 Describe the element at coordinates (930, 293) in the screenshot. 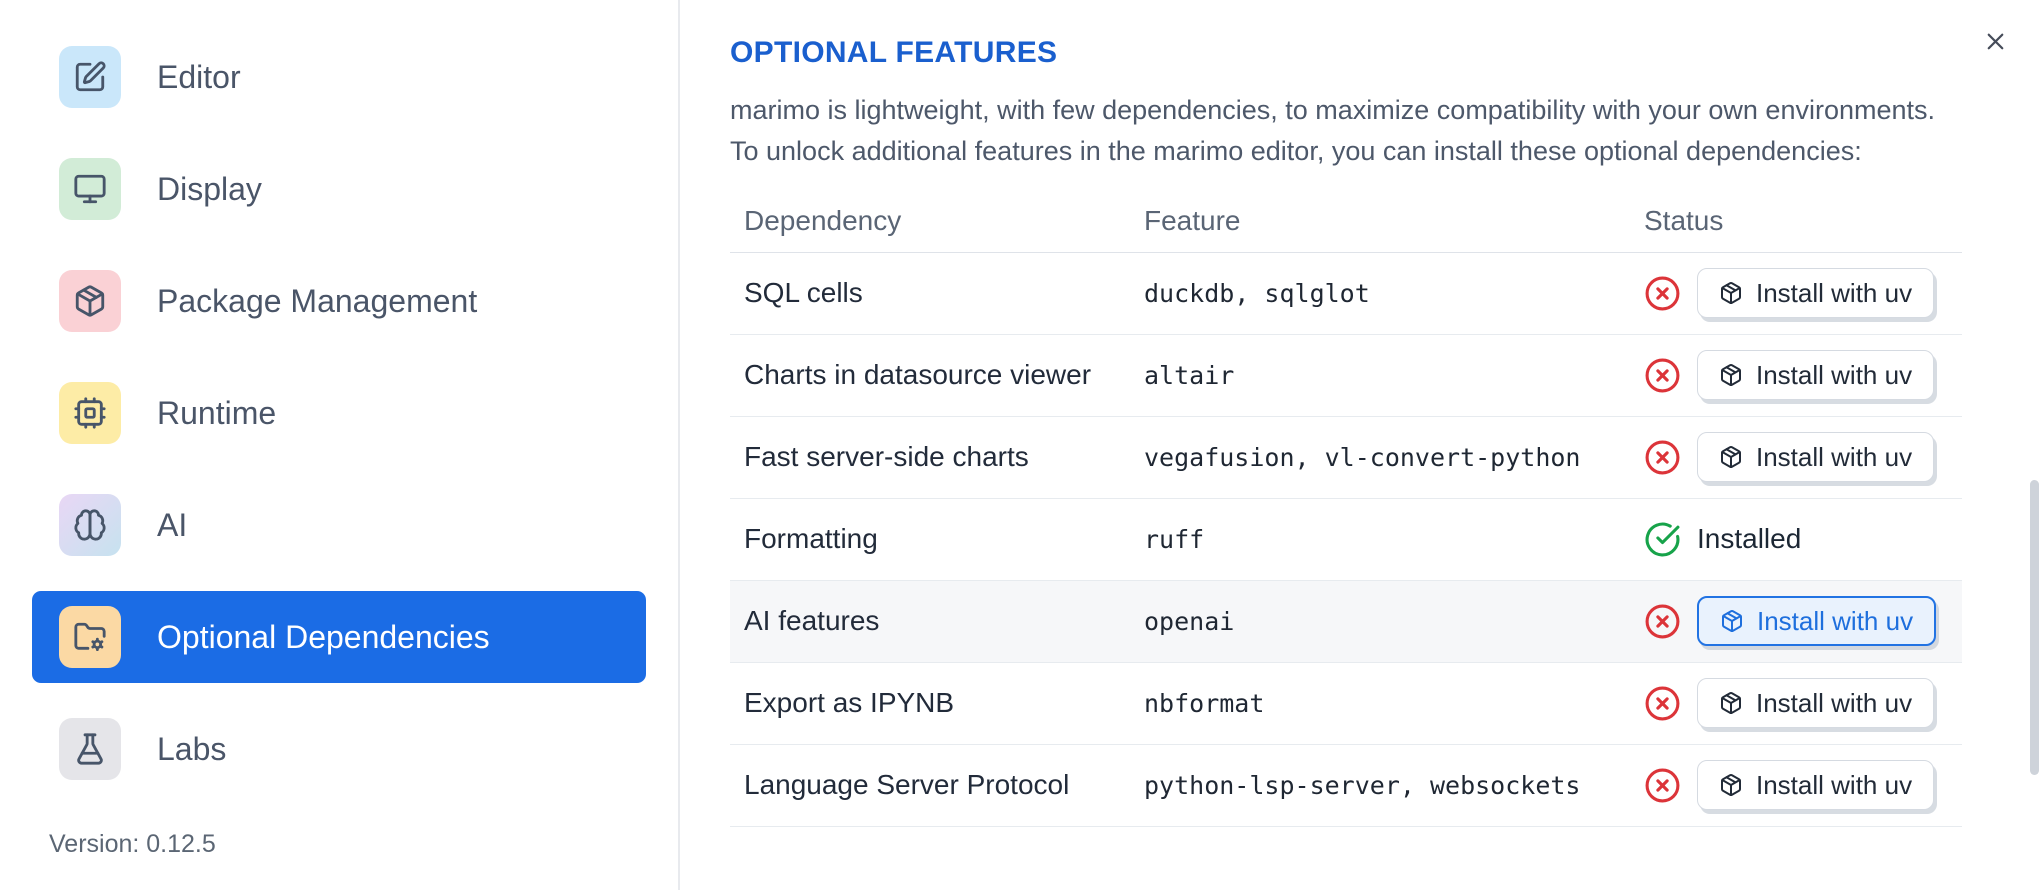

I see `dependency-name: SQL cells` at that location.